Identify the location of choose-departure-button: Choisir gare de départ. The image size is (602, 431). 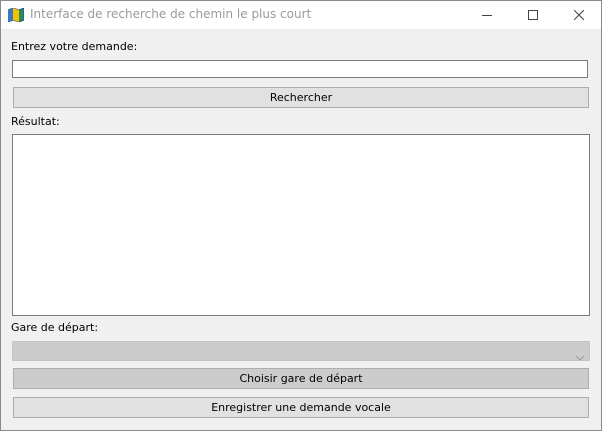
(301, 378).